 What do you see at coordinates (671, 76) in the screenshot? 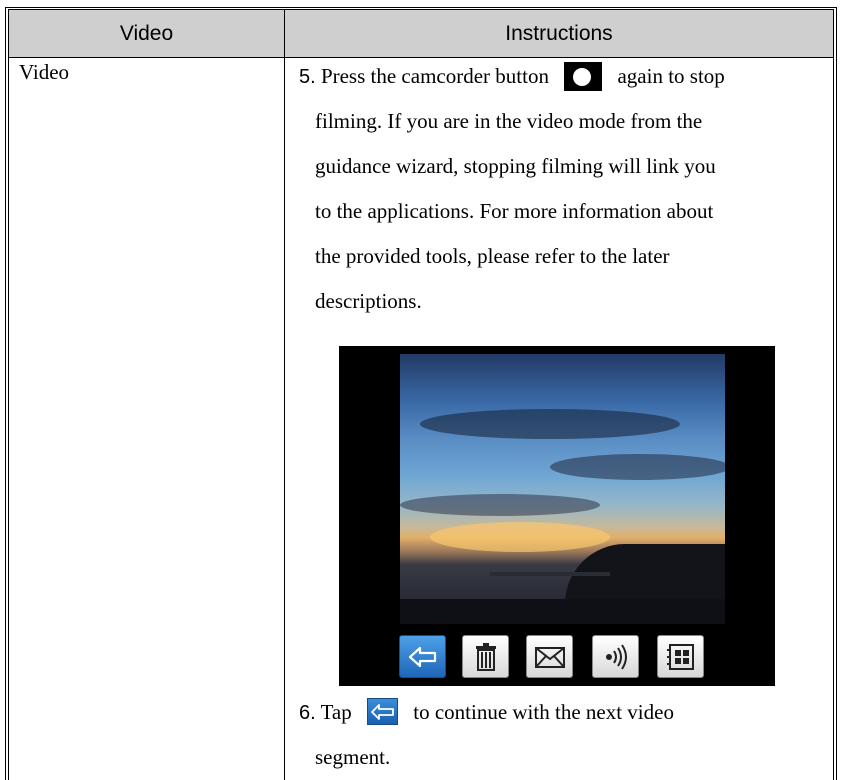
I see `step-5-text-b: again to stop` at bounding box center [671, 76].